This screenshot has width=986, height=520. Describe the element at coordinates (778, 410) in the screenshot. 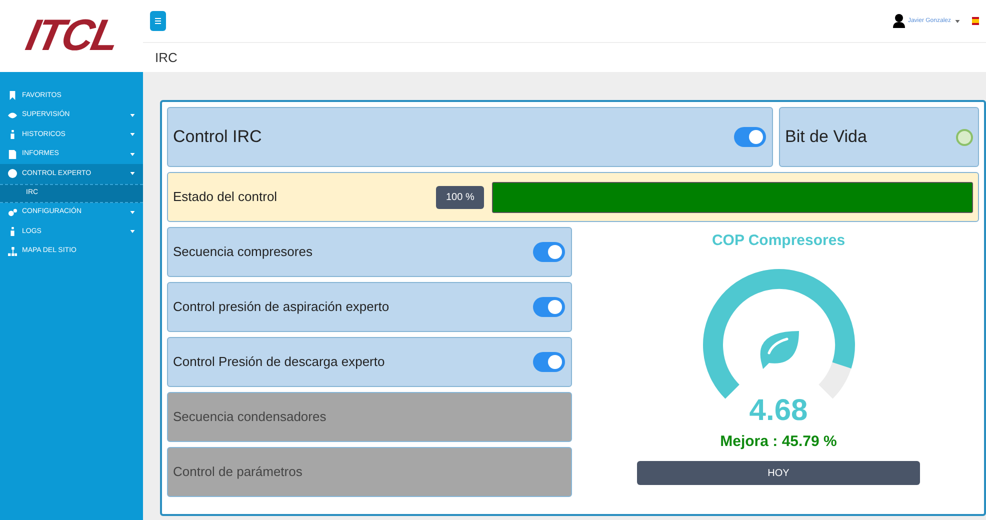

I see `gauge-value: 4.68` at that location.